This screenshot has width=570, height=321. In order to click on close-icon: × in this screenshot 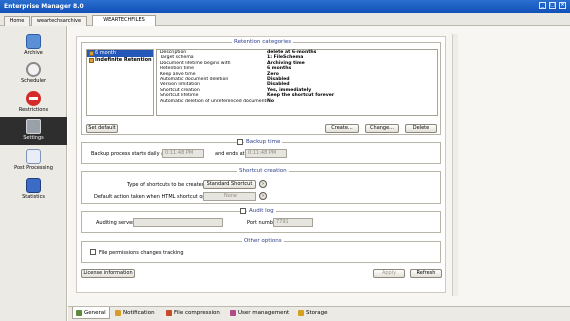, I will do `click(562, 5)`.